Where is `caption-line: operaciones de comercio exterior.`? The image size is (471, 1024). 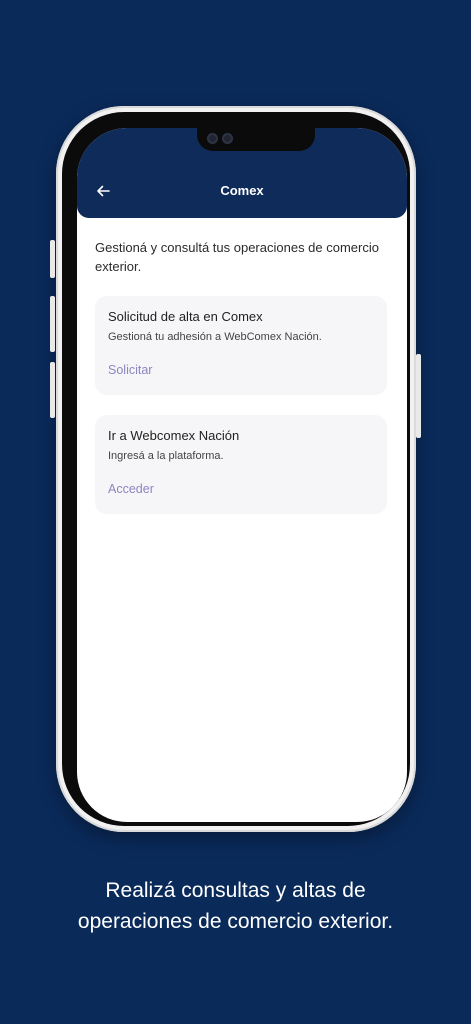
caption-line: operaciones de comercio exterior. is located at coordinates (235, 921).